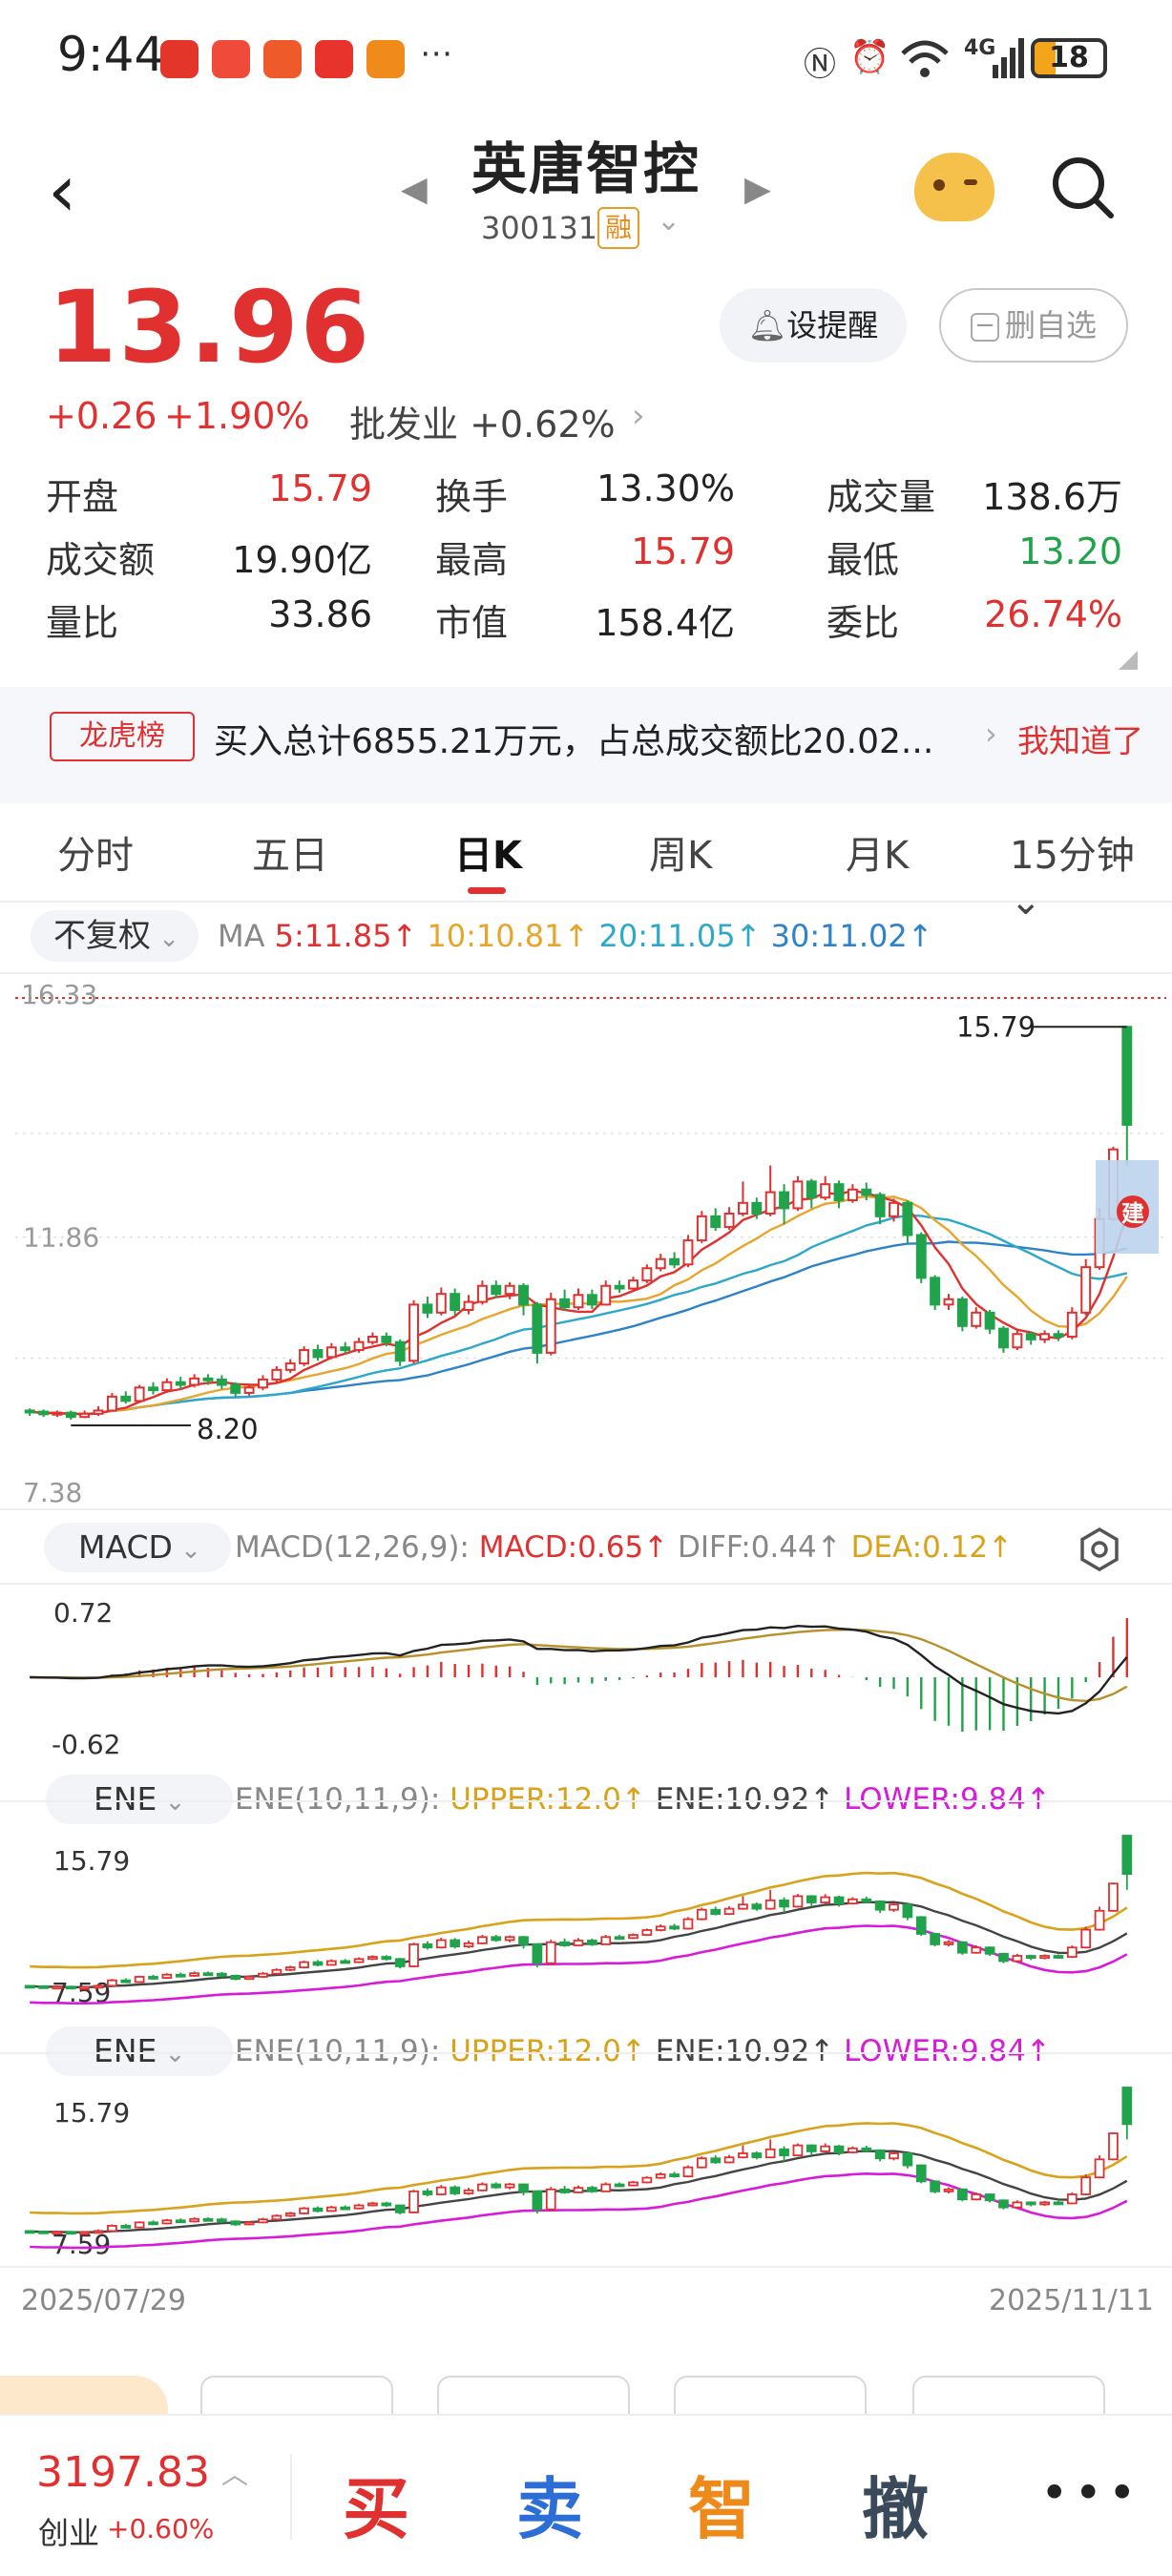  What do you see at coordinates (618, 228) in the screenshot?
I see `margin-badge: 融` at bounding box center [618, 228].